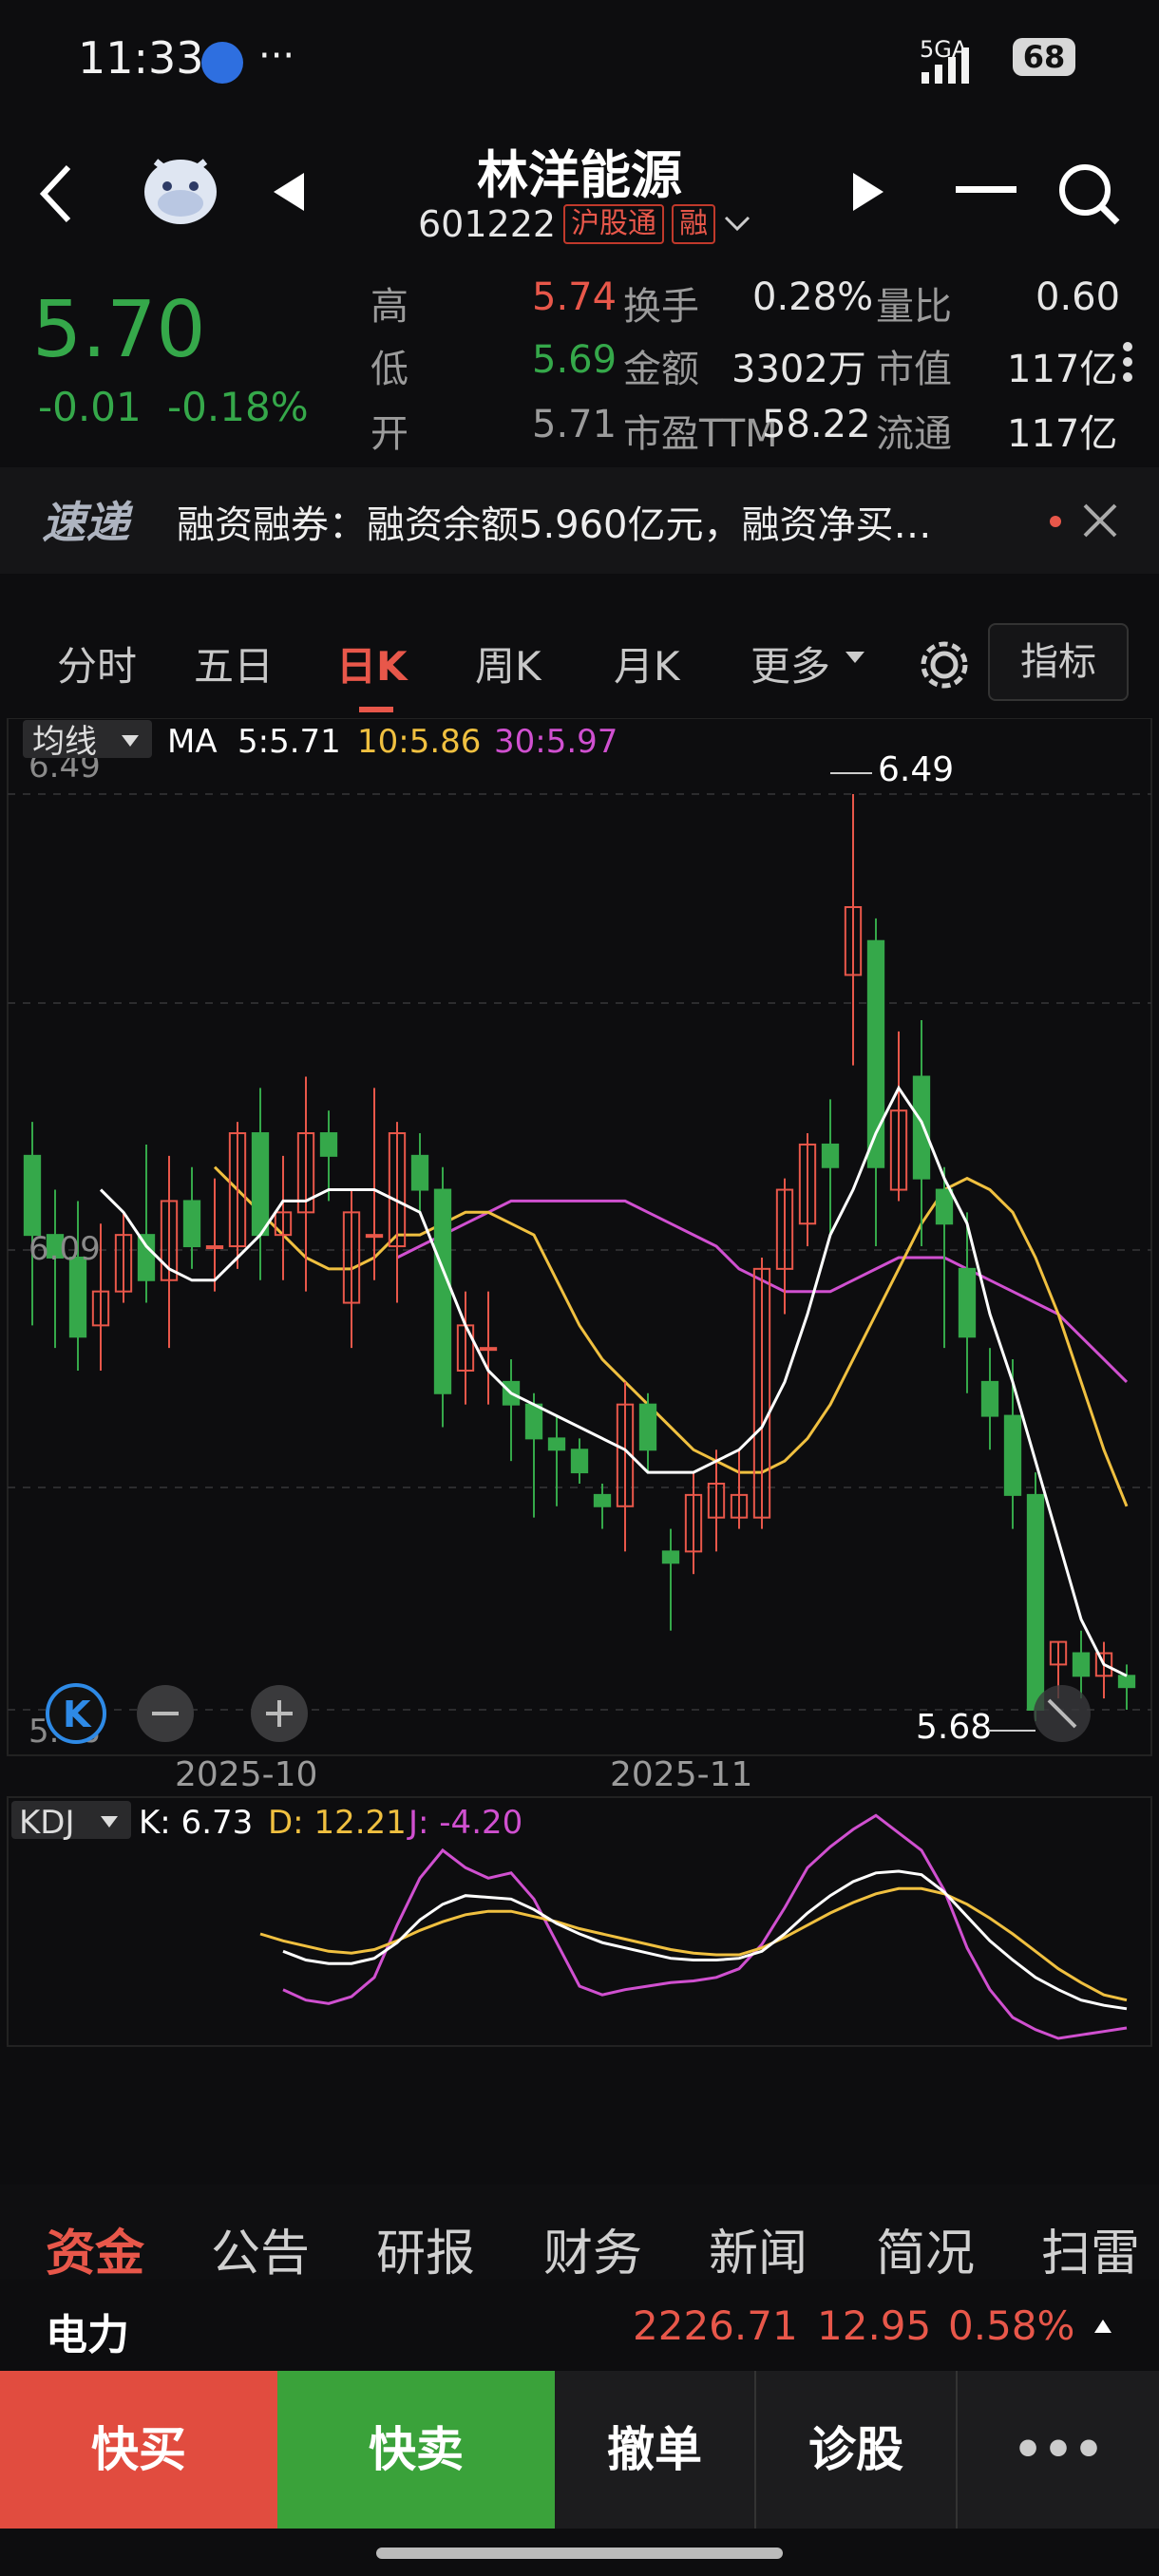  Describe the element at coordinates (222, 63) in the screenshot. I see `browser-app-icon` at that location.